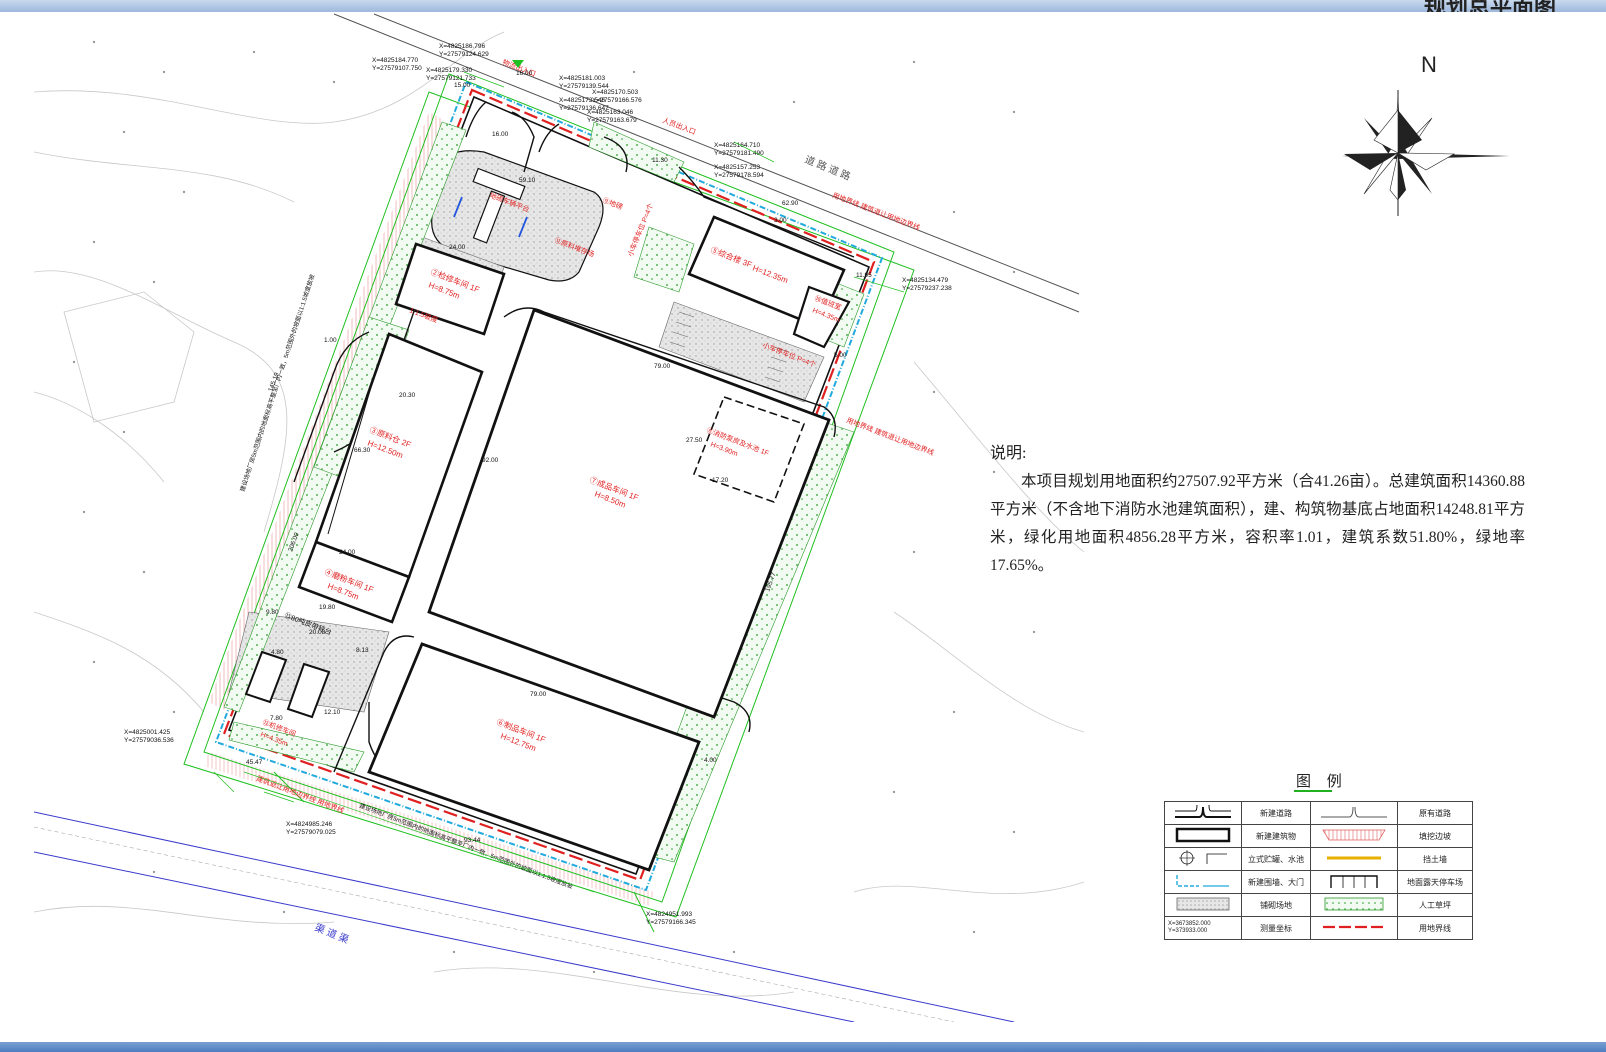 The height and width of the screenshot is (1052, 1606). Describe the element at coordinates (407, 395) in the screenshot. I see `dimension-label: 20.30` at that location.